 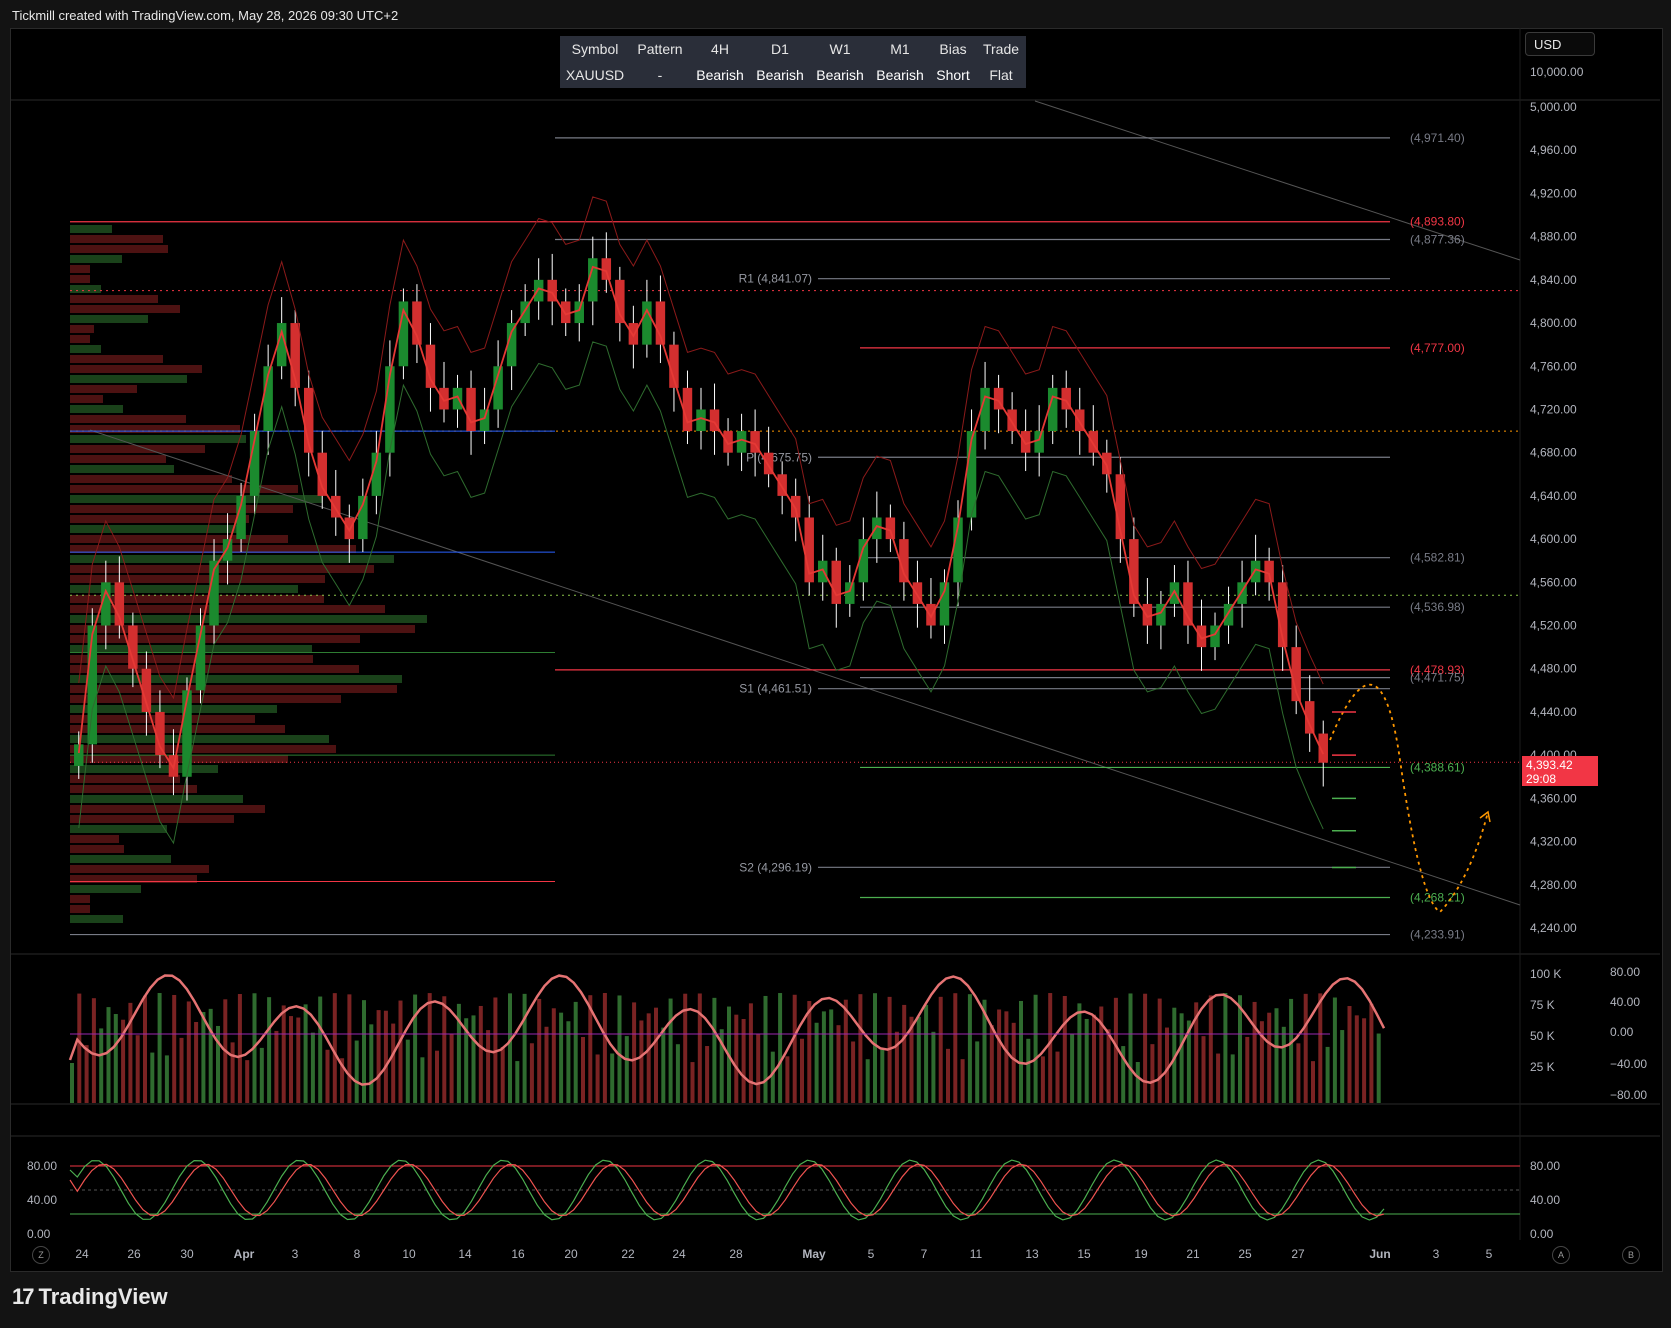 I want to click on tradingview-logo-icon: 17, so click(x=23, y=1296).